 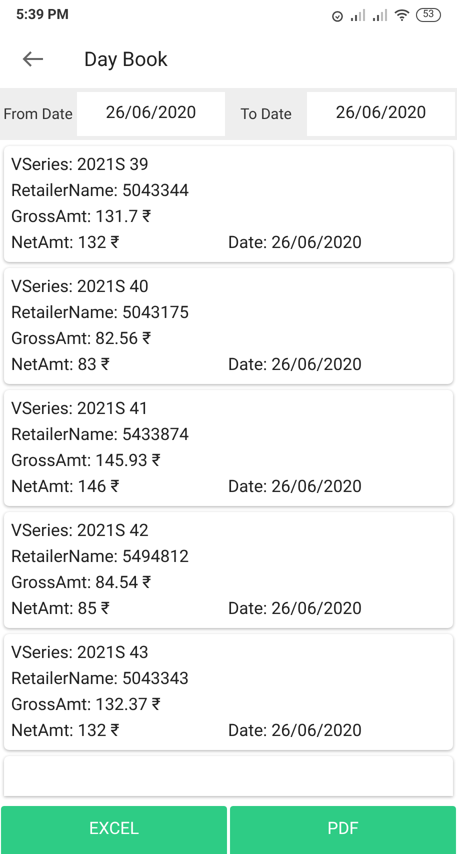 I want to click on retailer-text: RetailerName: 5433874, so click(x=100, y=435).